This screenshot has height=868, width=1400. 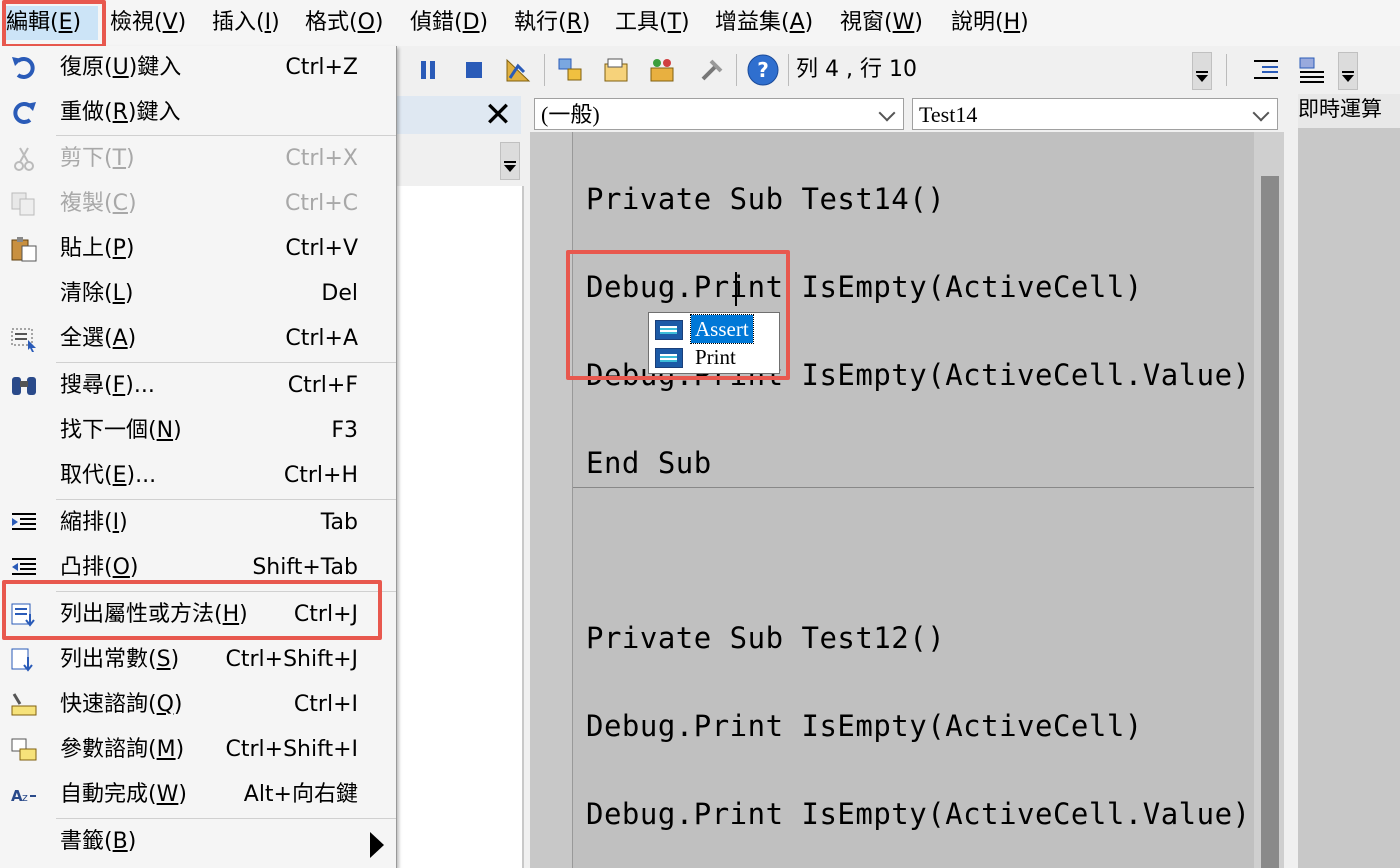 I want to click on pause-icon, so click(x=428, y=70).